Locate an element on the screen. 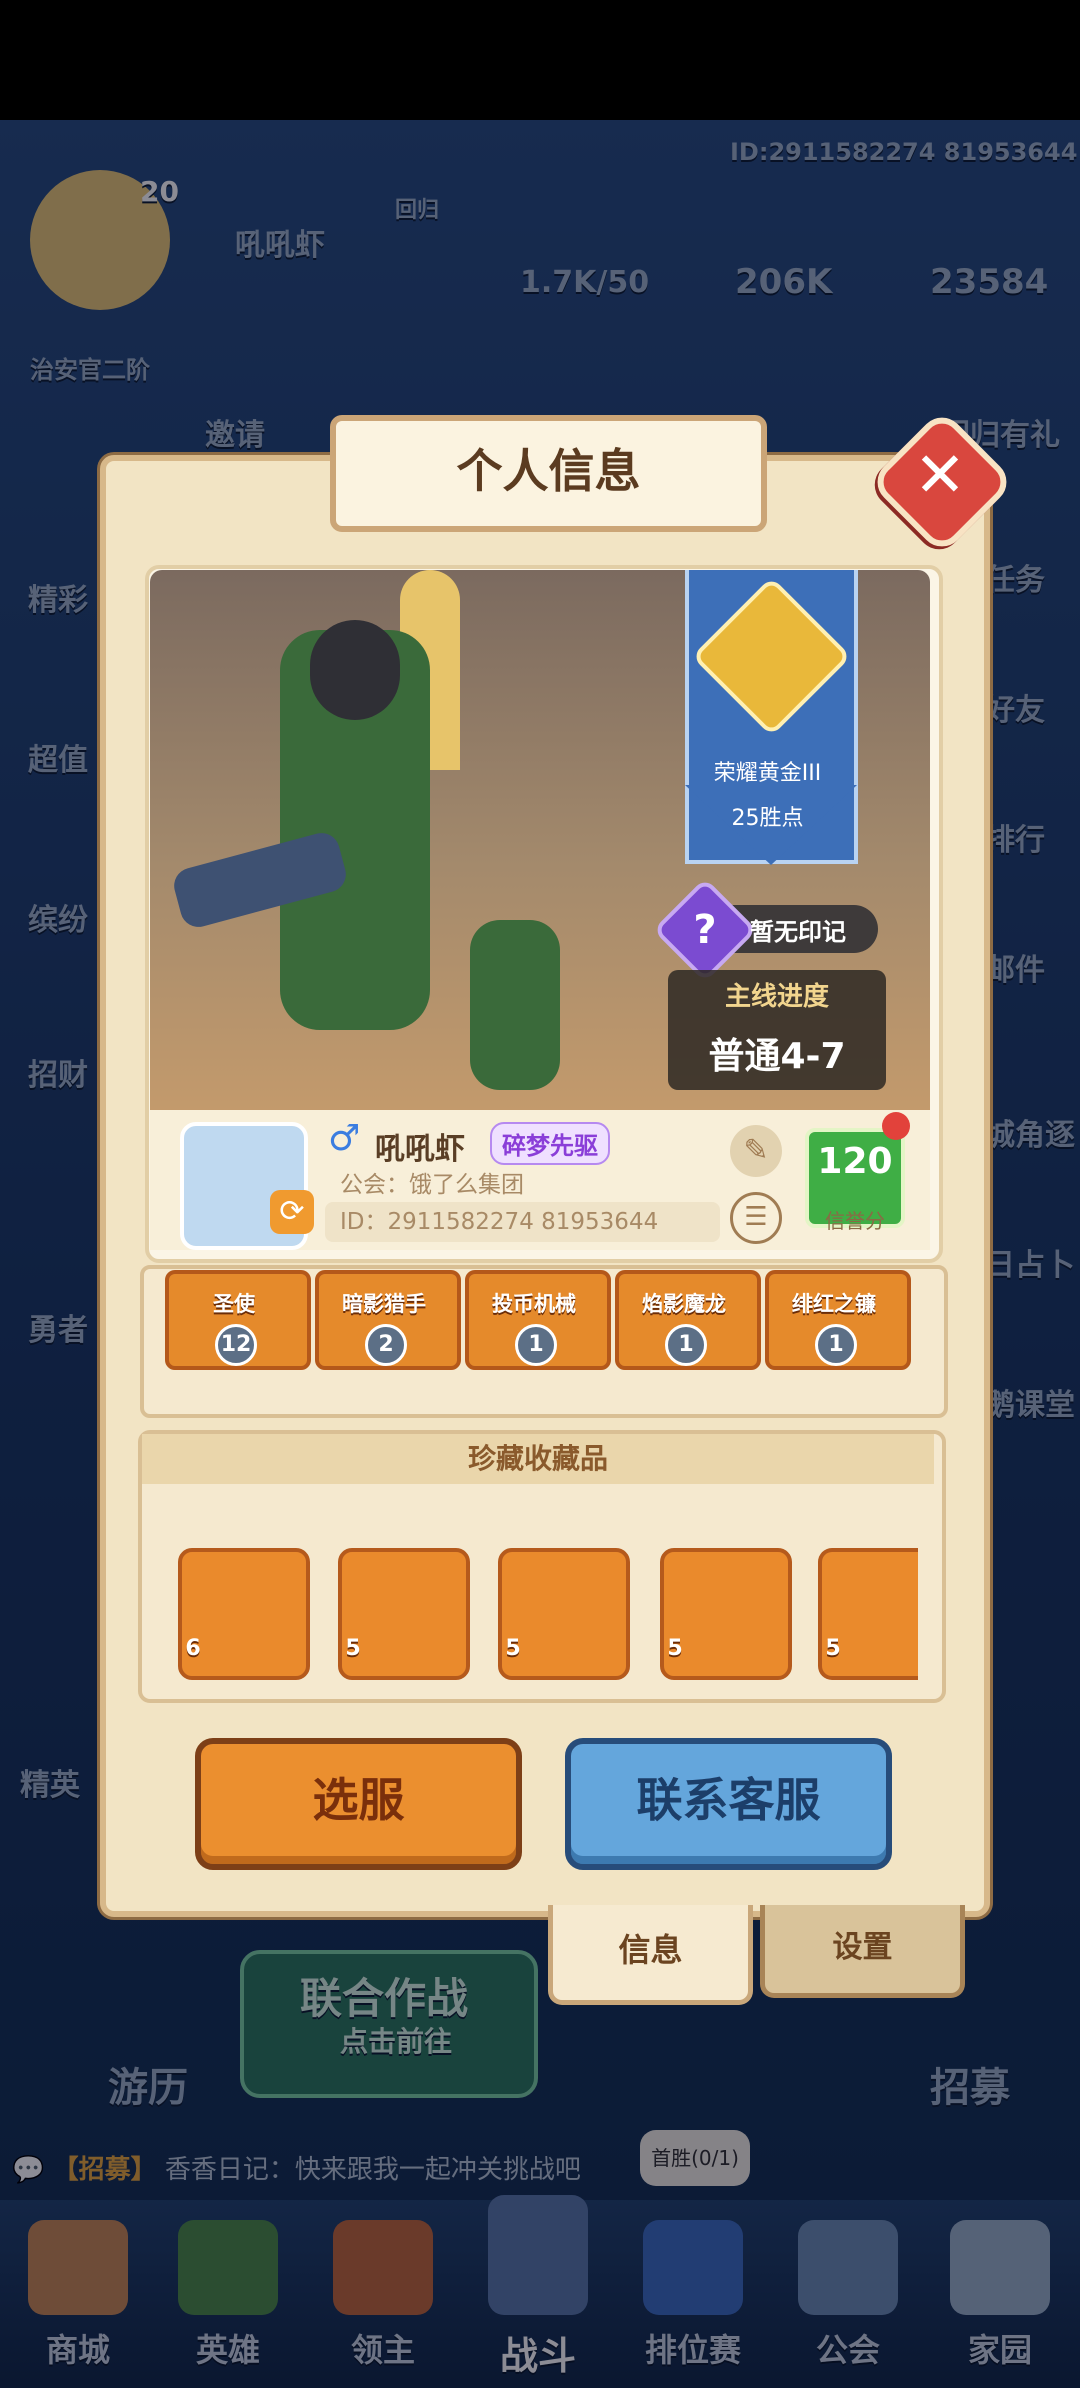  hero-level-4: 1 is located at coordinates (686, 1345).